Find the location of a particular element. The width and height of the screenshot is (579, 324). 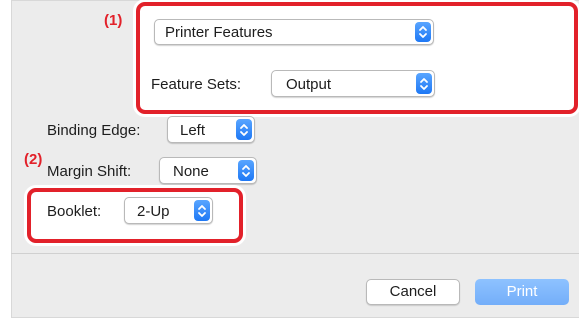

feature-sets-label: Feature Sets: is located at coordinates (196, 84).